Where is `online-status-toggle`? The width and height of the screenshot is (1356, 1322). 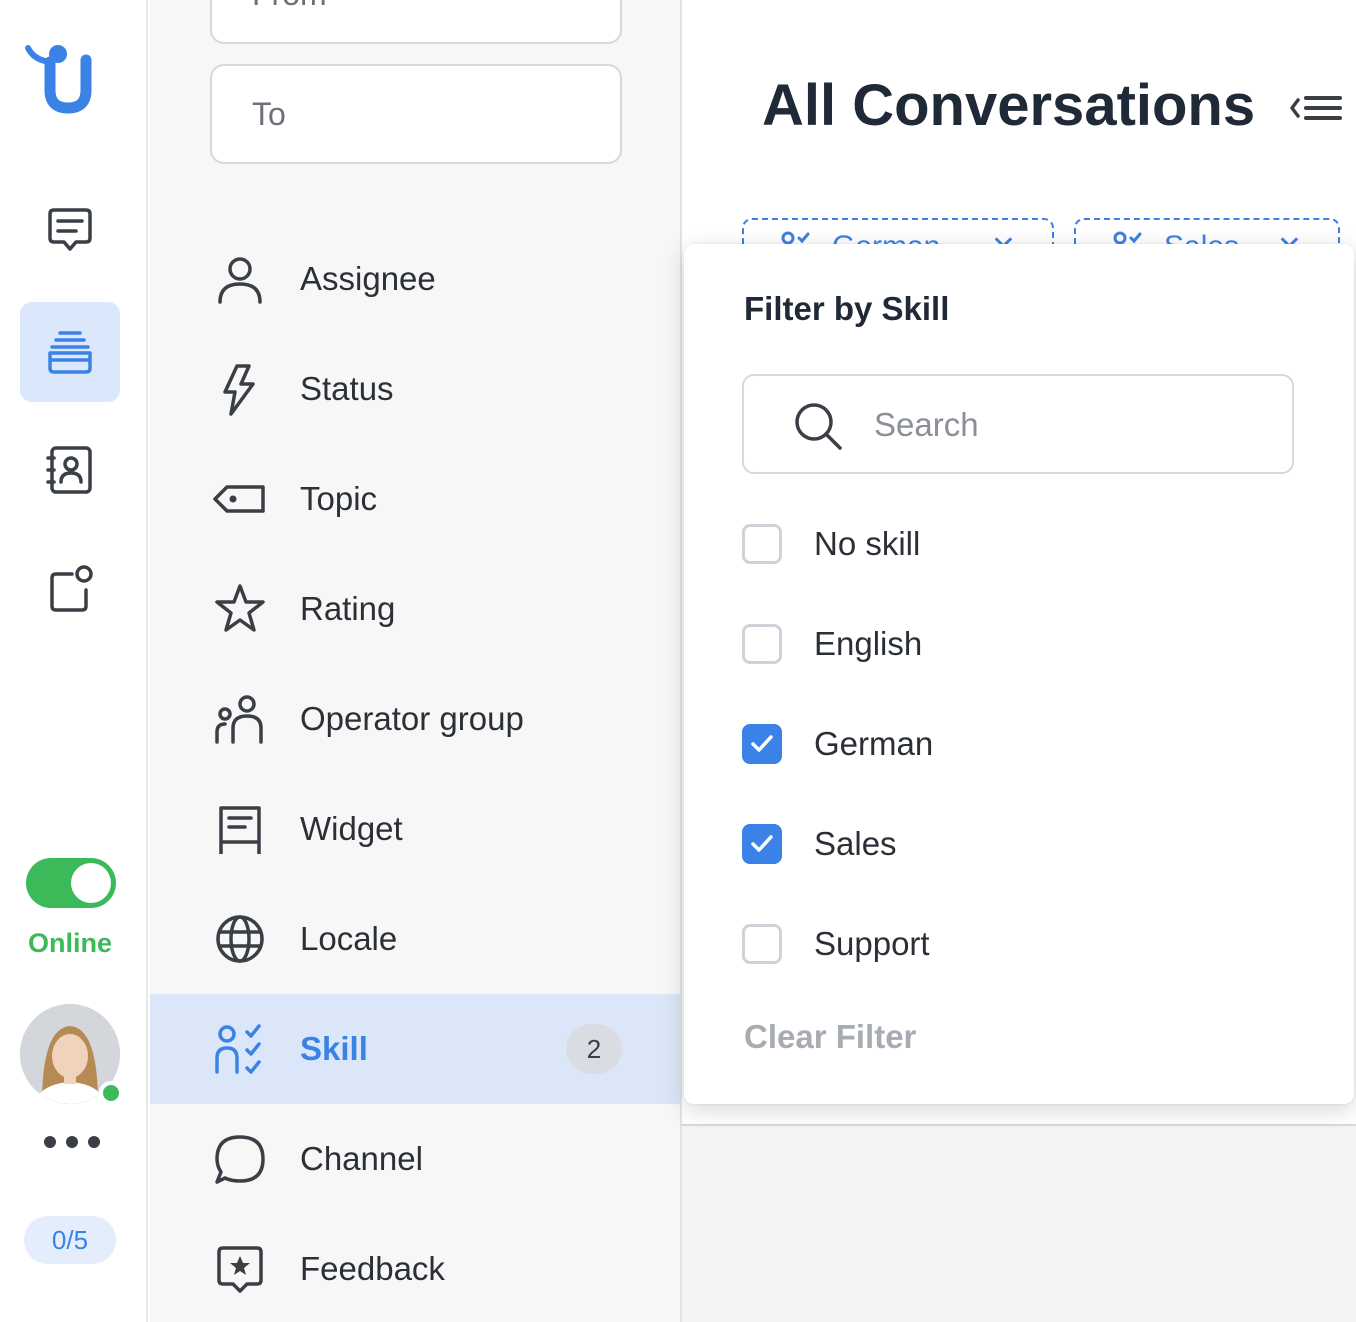
online-status-toggle is located at coordinates (71, 883).